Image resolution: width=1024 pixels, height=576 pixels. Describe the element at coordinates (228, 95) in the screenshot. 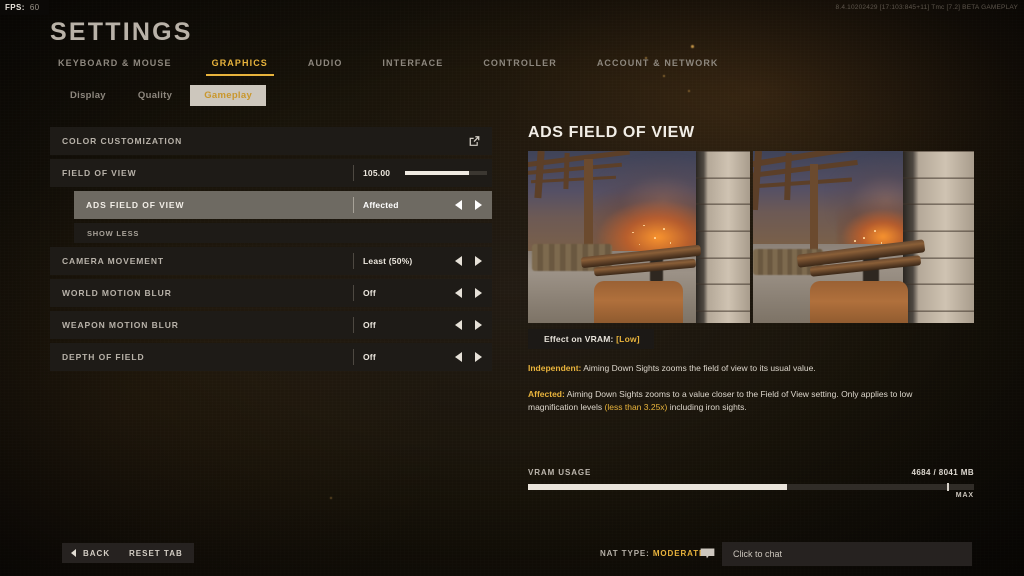

I see `subtab-gameplay: Gameplay` at that location.